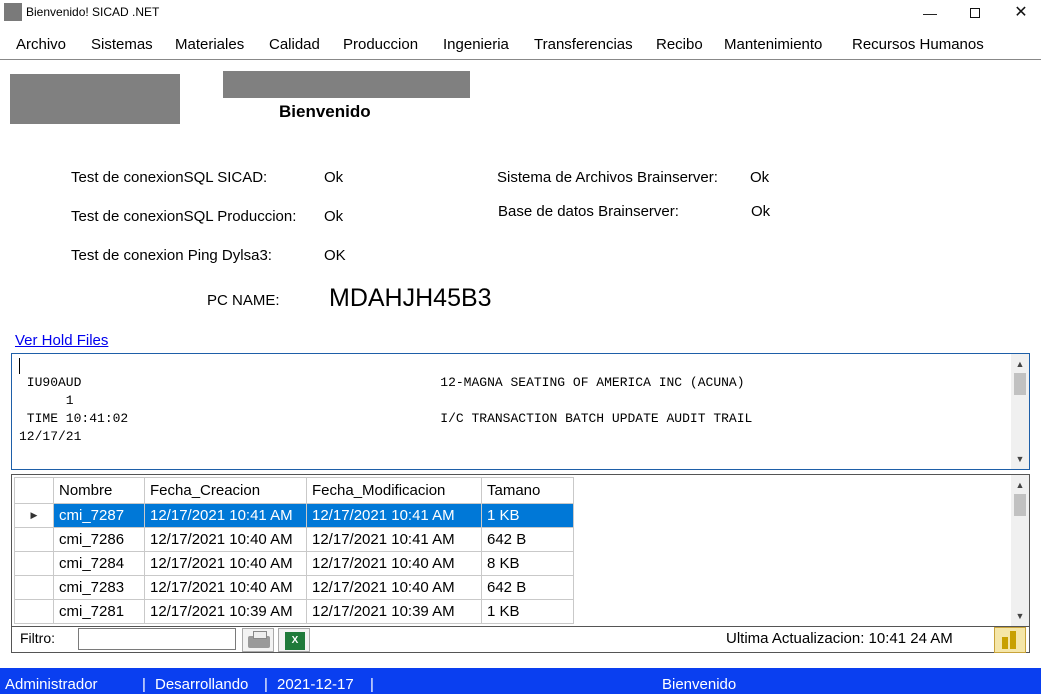  Describe the element at coordinates (315, 684) in the screenshot. I see `status-date: 2021-12-17` at that location.